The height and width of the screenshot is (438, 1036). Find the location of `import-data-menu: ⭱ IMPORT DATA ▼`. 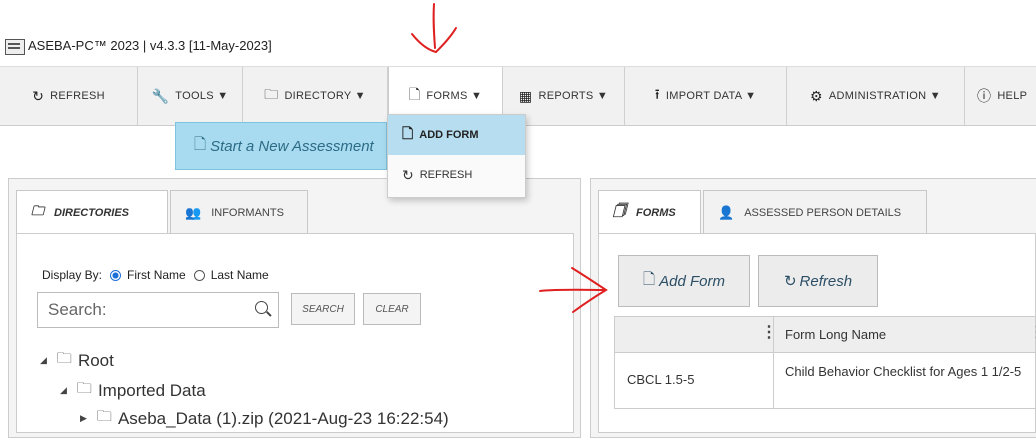

import-data-menu: ⭱ IMPORT DATA ▼ is located at coordinates (706, 96).